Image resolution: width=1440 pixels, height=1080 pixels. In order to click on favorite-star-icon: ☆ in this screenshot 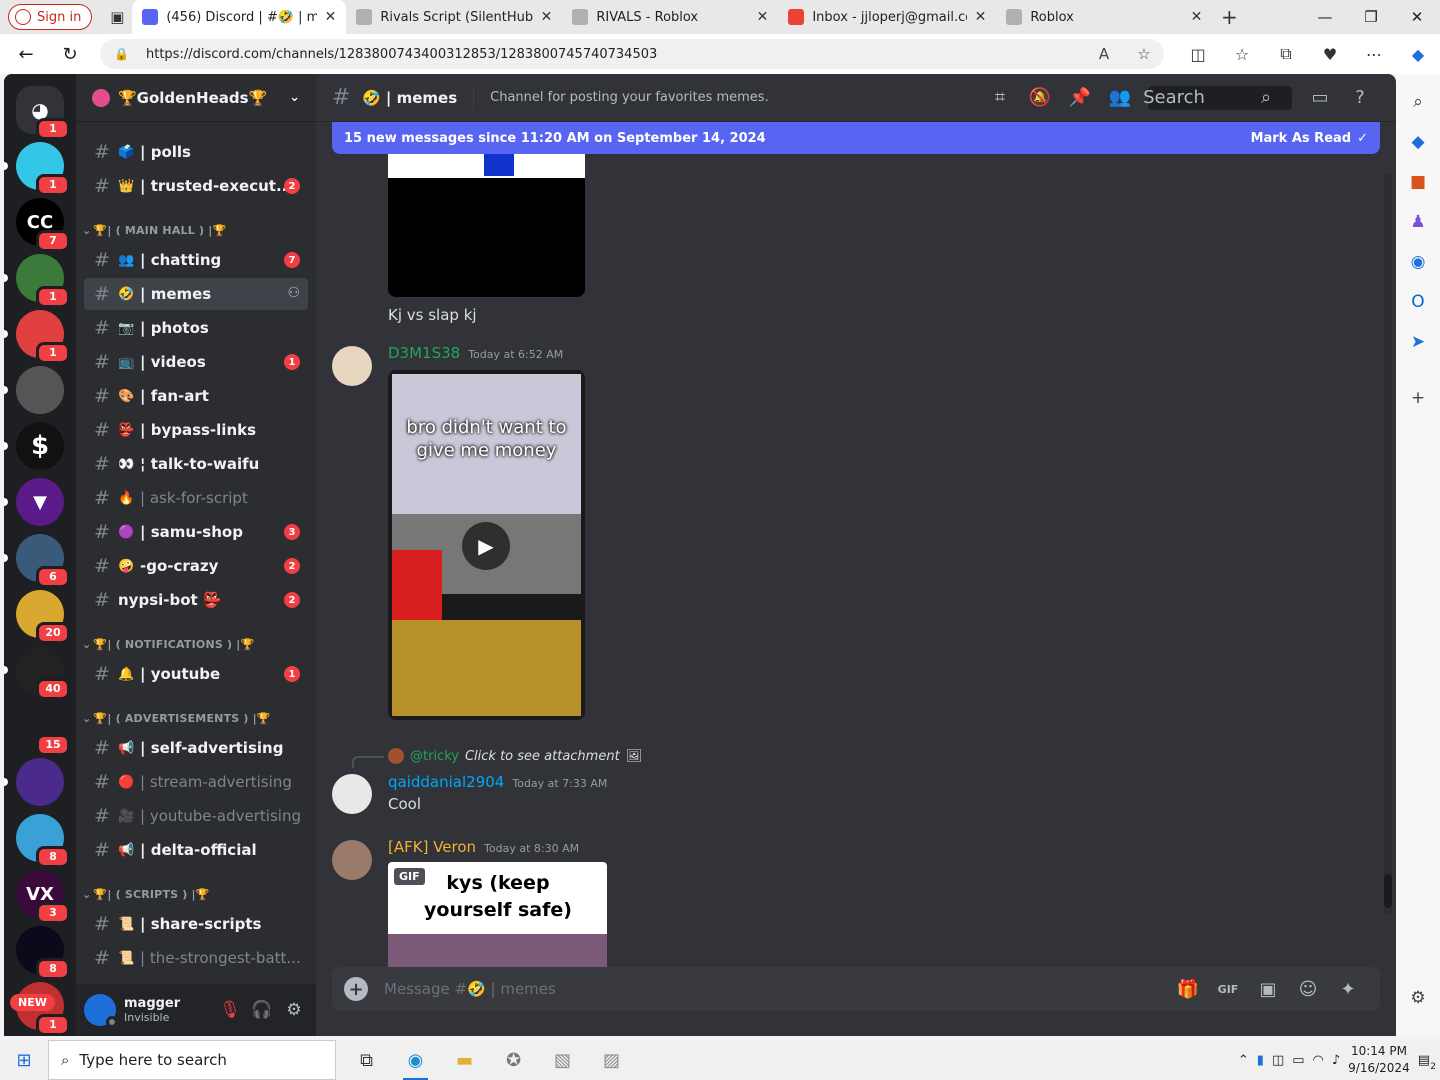, I will do `click(1144, 54)`.